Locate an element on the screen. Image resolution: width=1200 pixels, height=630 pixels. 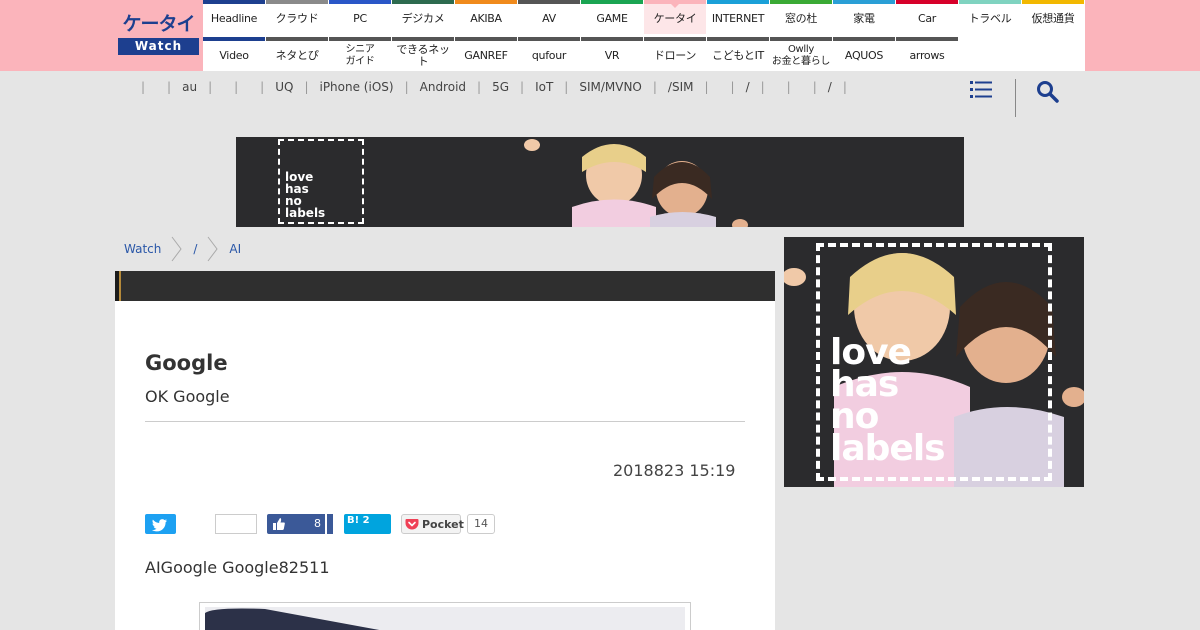
subnav-item: 5G is located at coordinates (500, 87).